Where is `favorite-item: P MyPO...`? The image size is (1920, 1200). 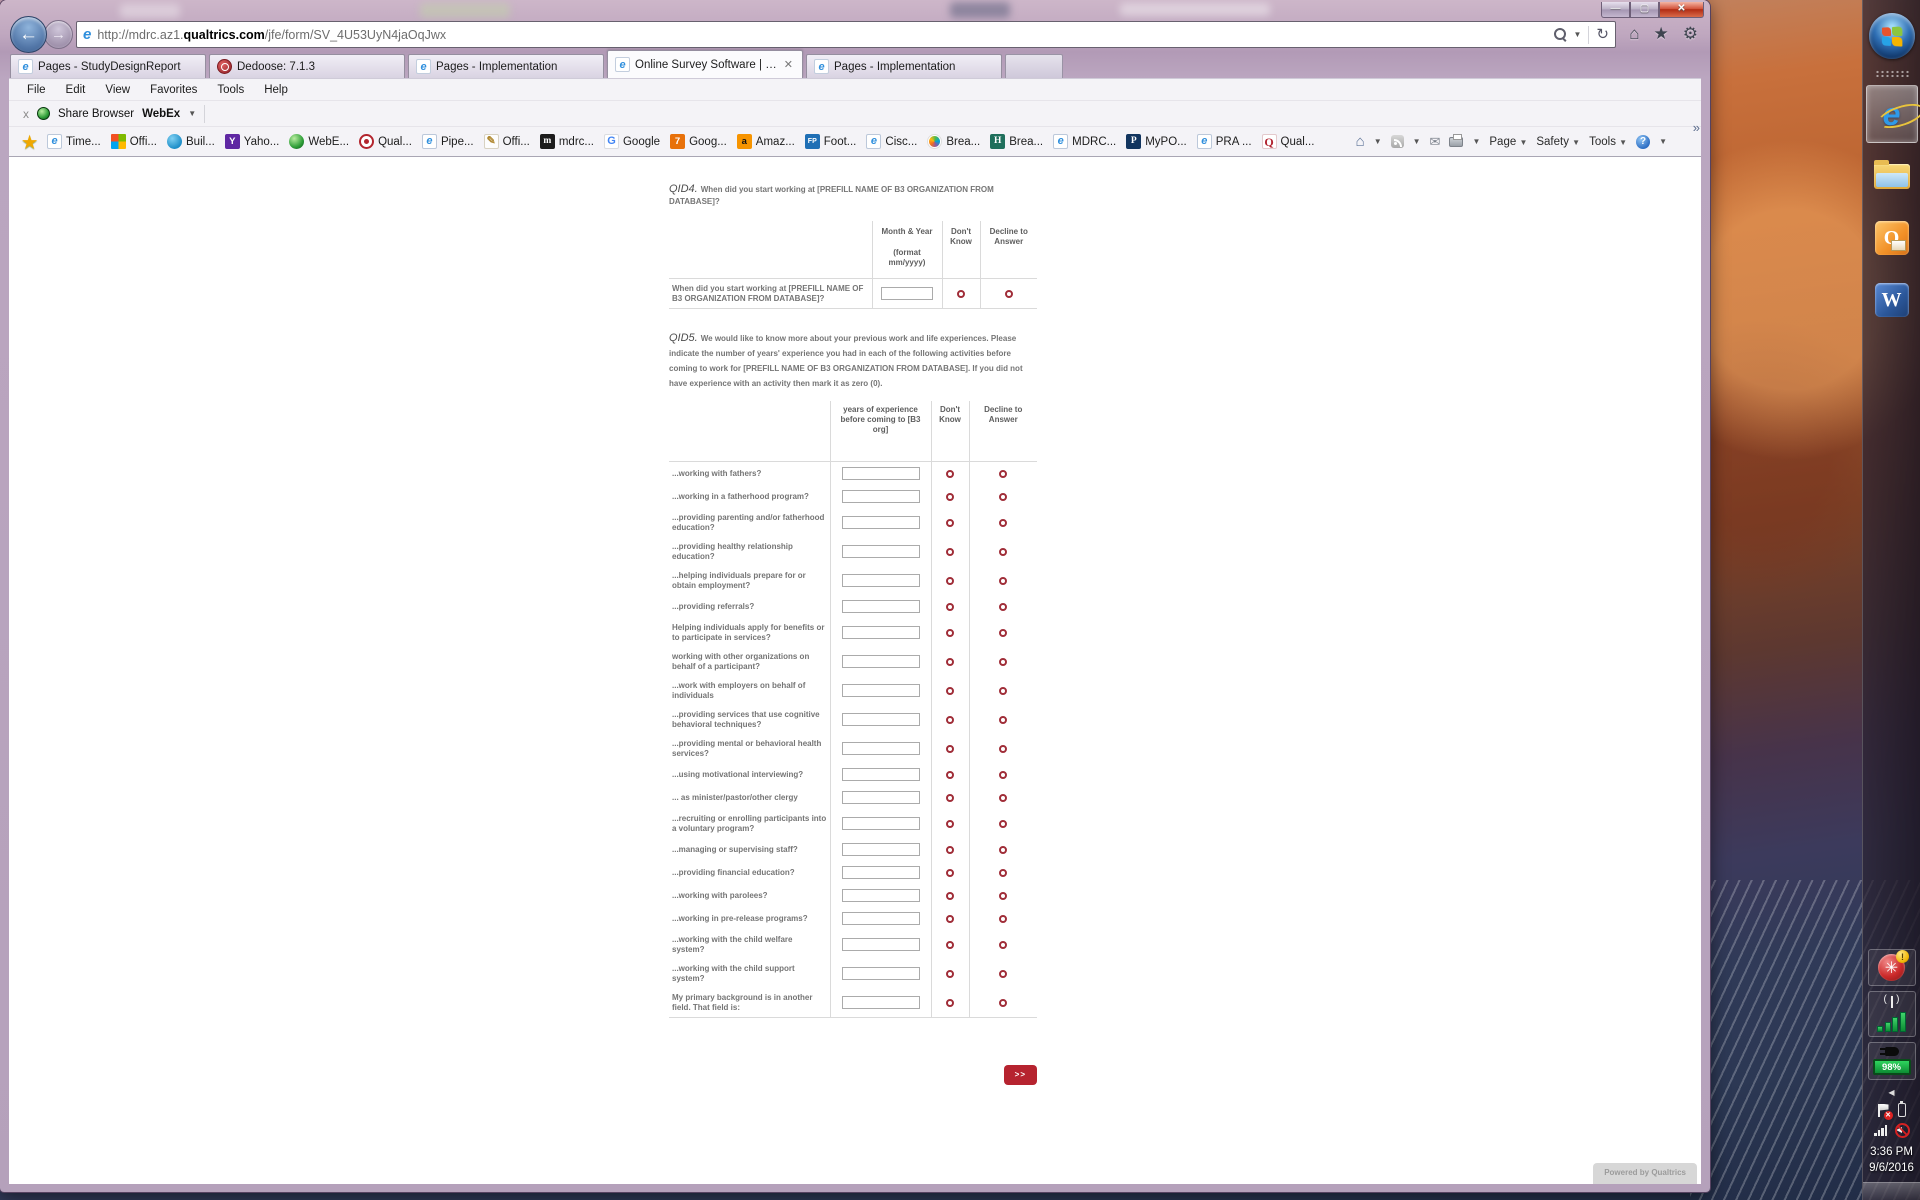
favorite-item: P MyPO... is located at coordinates (1156, 141).